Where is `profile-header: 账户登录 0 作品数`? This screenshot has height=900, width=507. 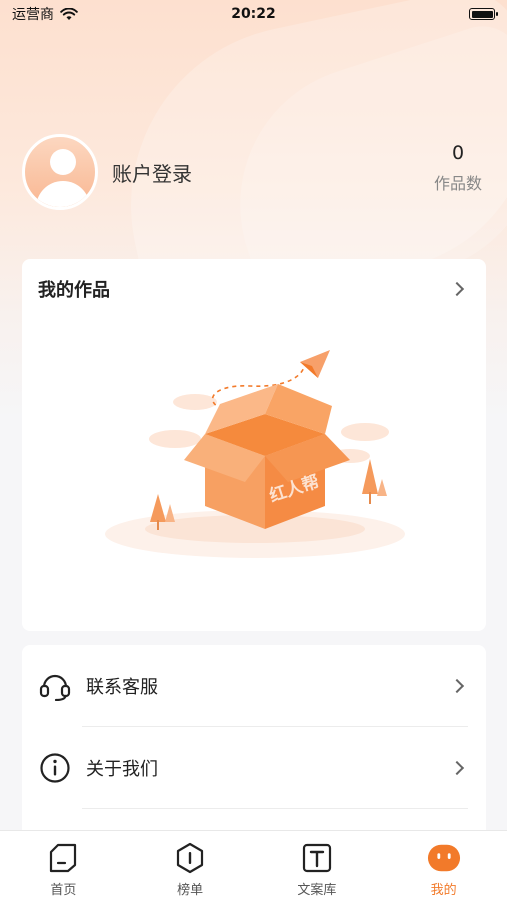
profile-header: 账户登录 0 作品数 is located at coordinates (255, 172).